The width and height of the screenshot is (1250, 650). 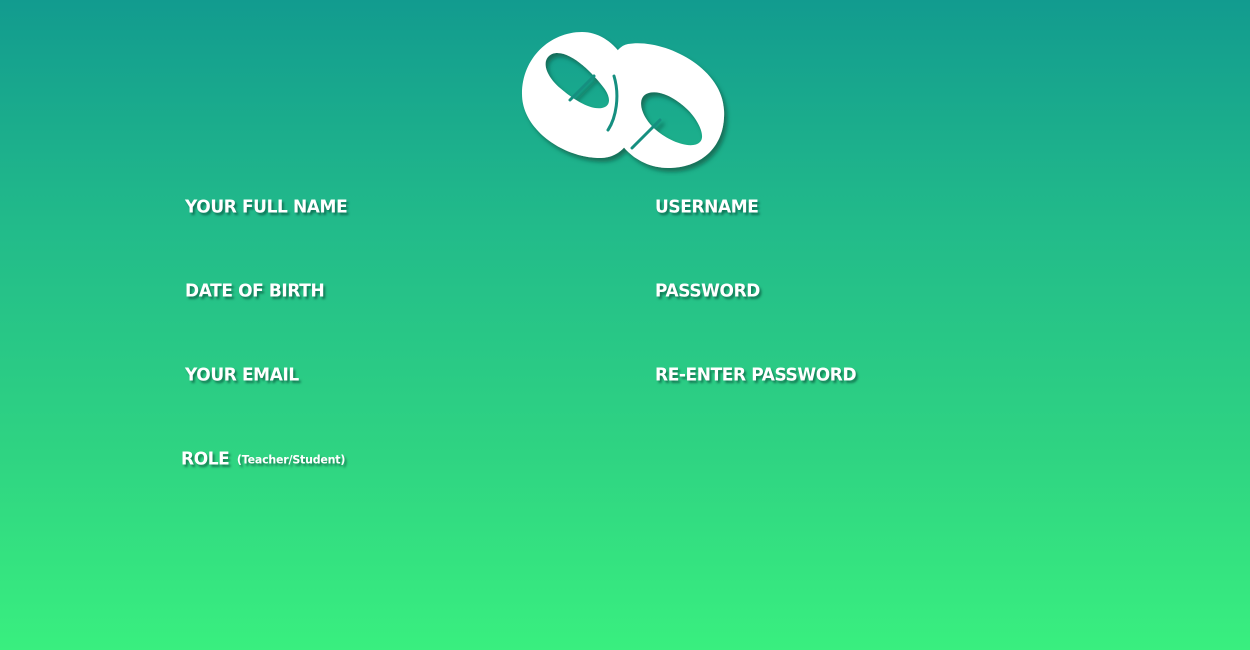 What do you see at coordinates (371, 491) in the screenshot?
I see `role-input` at bounding box center [371, 491].